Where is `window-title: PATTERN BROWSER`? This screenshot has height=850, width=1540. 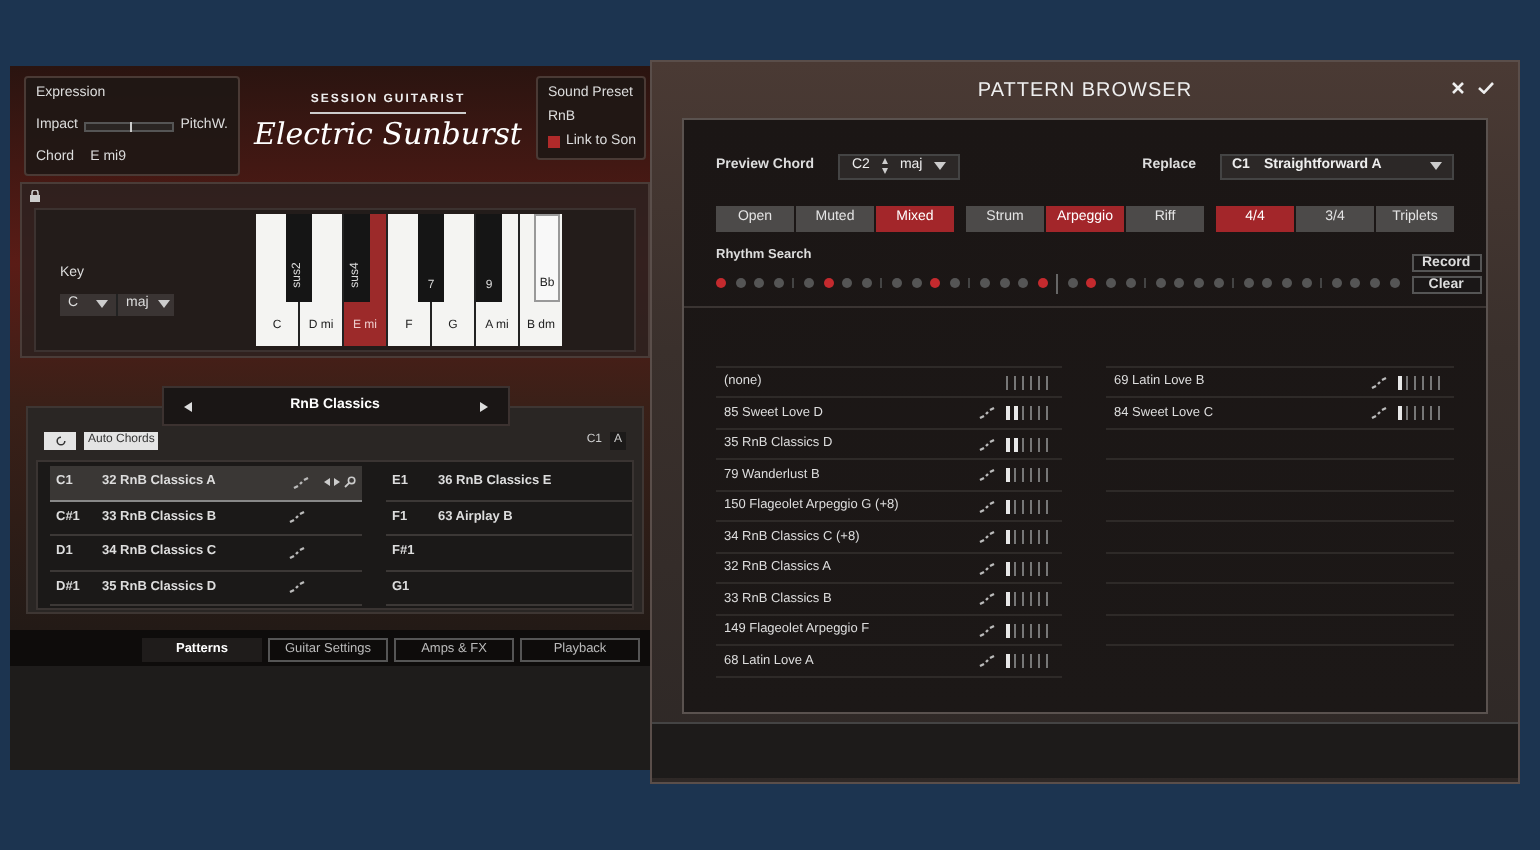
window-title: PATTERN BROWSER is located at coordinates (1085, 91).